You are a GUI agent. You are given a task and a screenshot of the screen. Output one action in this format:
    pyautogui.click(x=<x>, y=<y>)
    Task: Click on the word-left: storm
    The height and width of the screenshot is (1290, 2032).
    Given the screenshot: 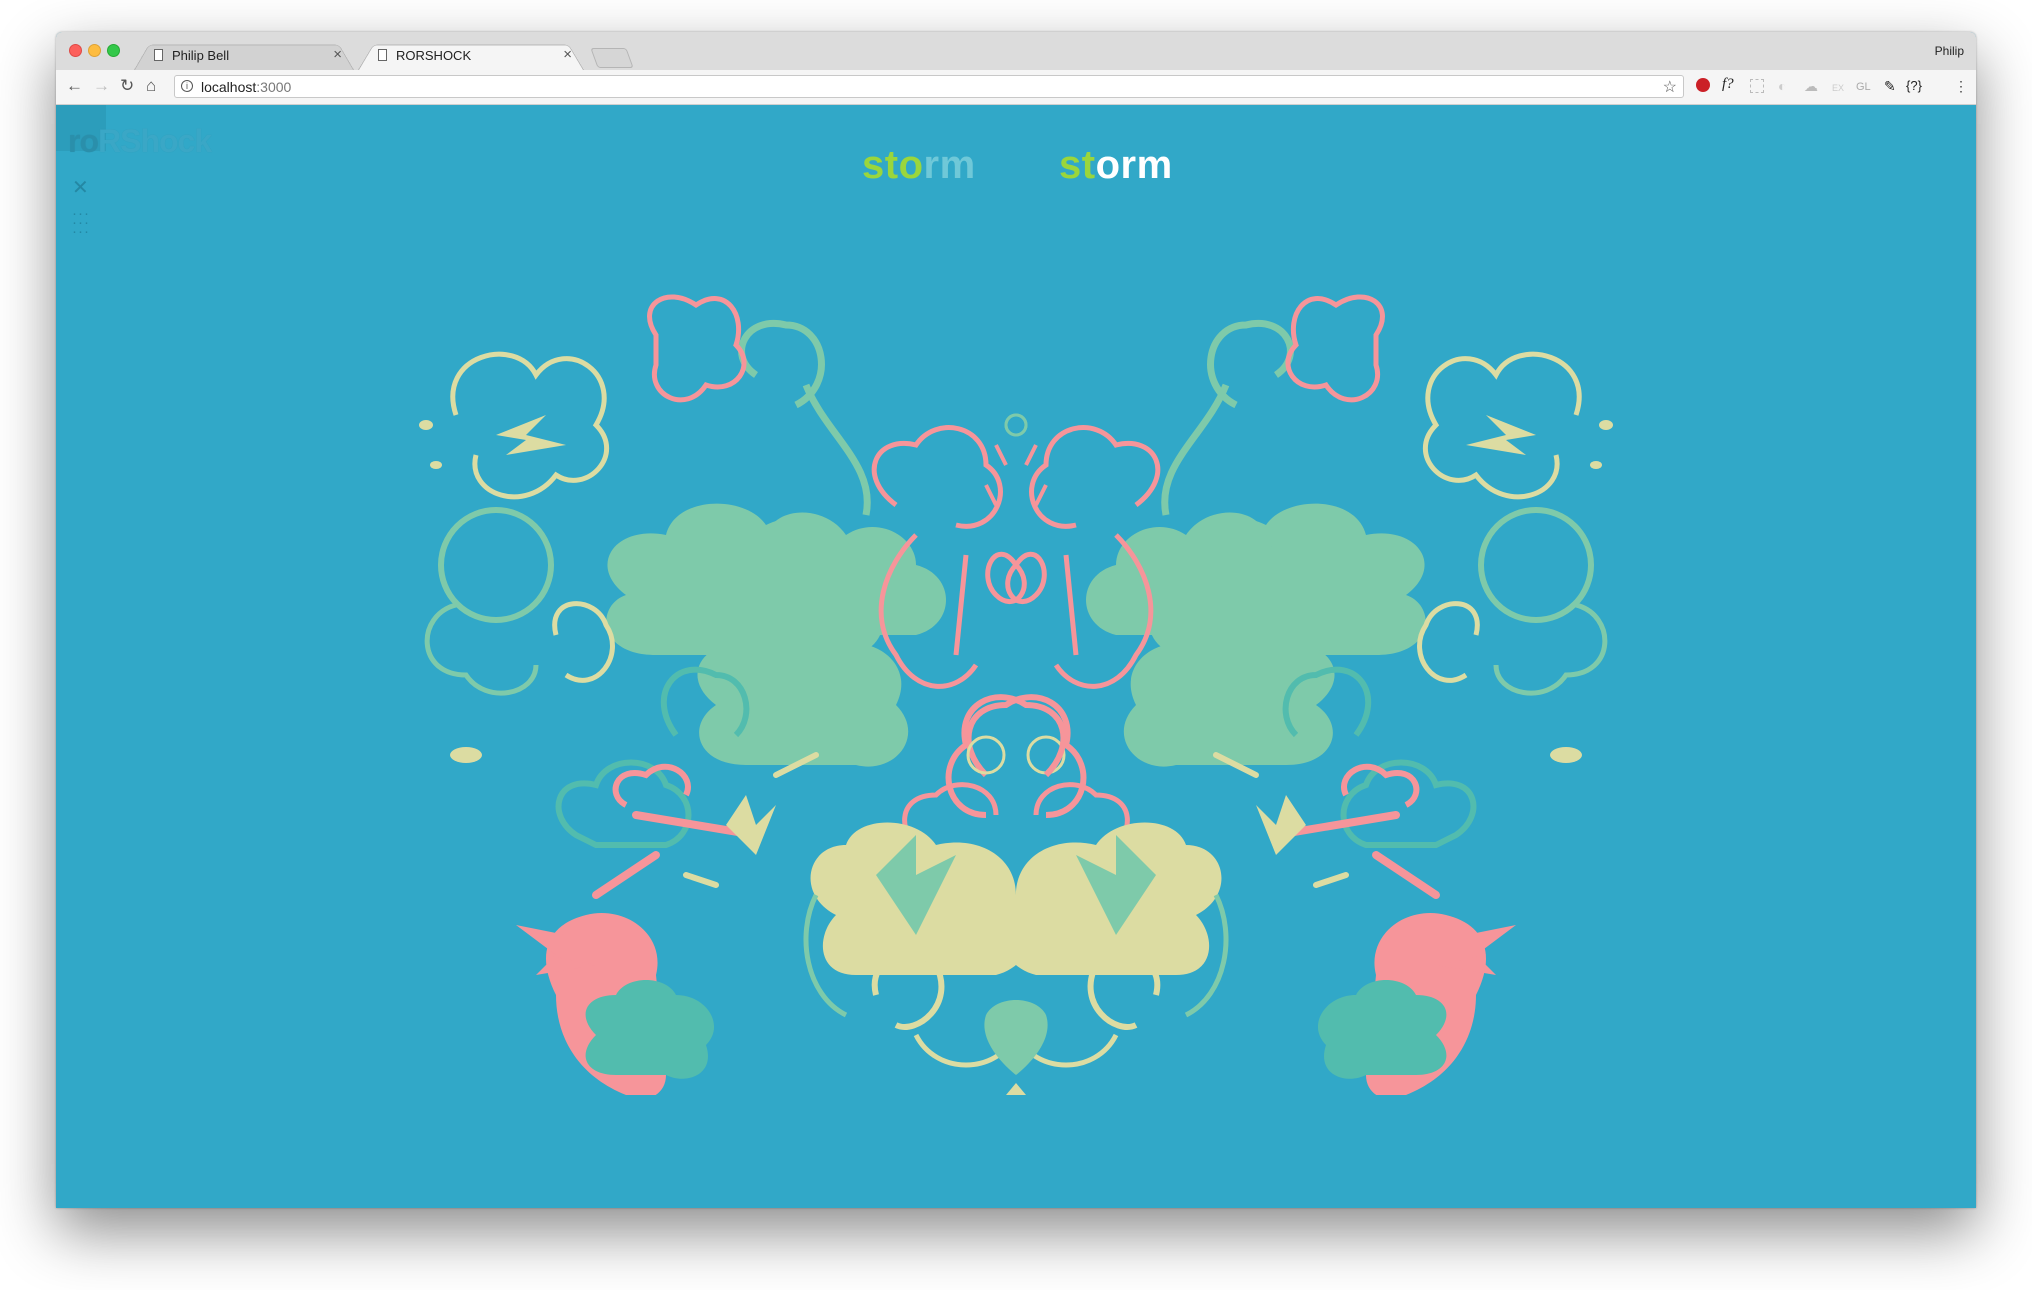 What is the action you would take?
    pyautogui.click(x=919, y=165)
    